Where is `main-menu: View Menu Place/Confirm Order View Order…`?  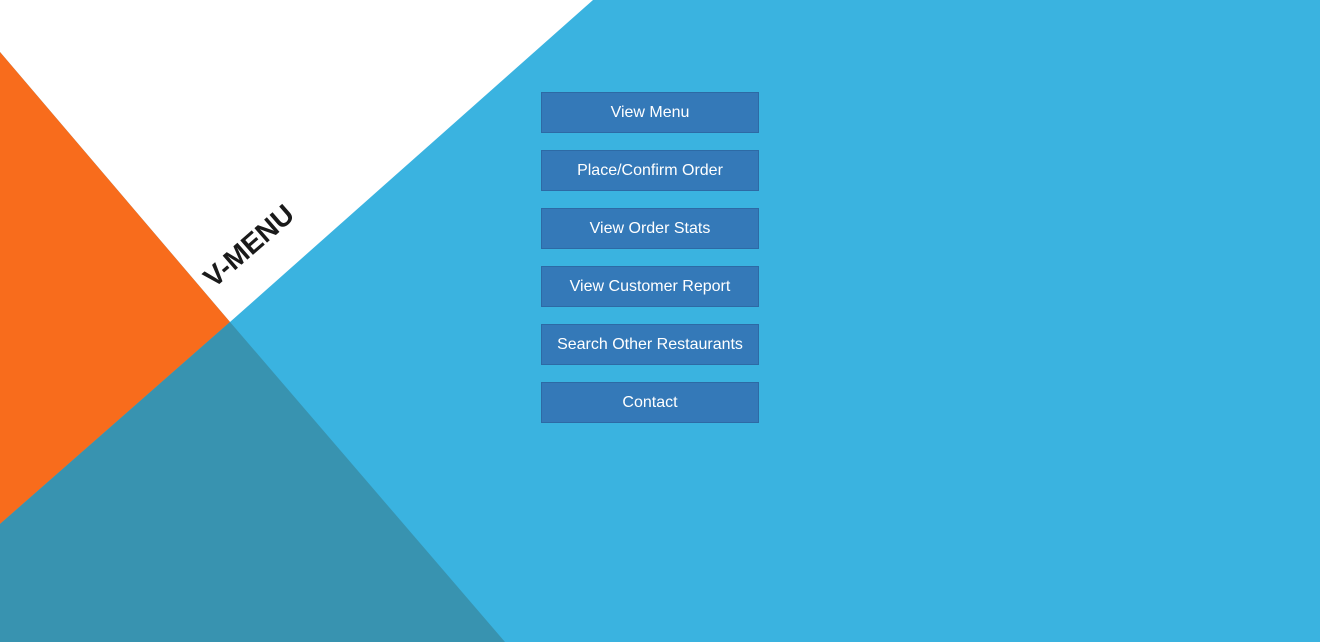
main-menu: View Menu Place/Confirm Order View Order… is located at coordinates (650, 266).